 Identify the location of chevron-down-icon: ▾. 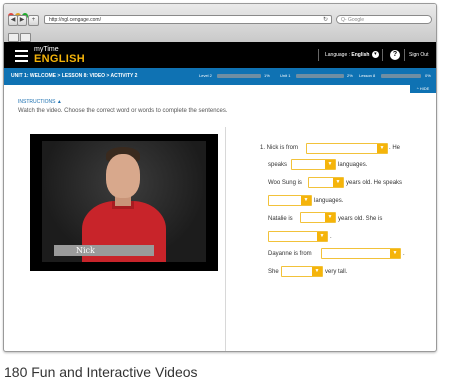
(375, 55).